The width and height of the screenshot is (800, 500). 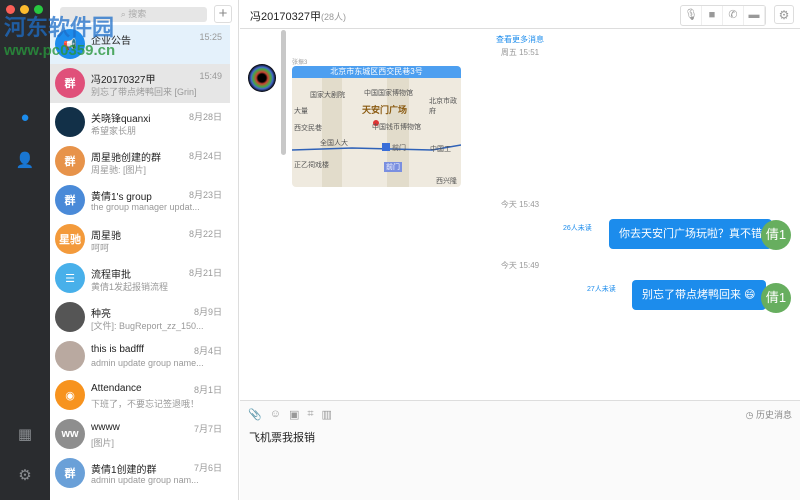 What do you see at coordinates (117, 349) in the screenshot?
I see `conversation-name: this is badfff` at bounding box center [117, 349].